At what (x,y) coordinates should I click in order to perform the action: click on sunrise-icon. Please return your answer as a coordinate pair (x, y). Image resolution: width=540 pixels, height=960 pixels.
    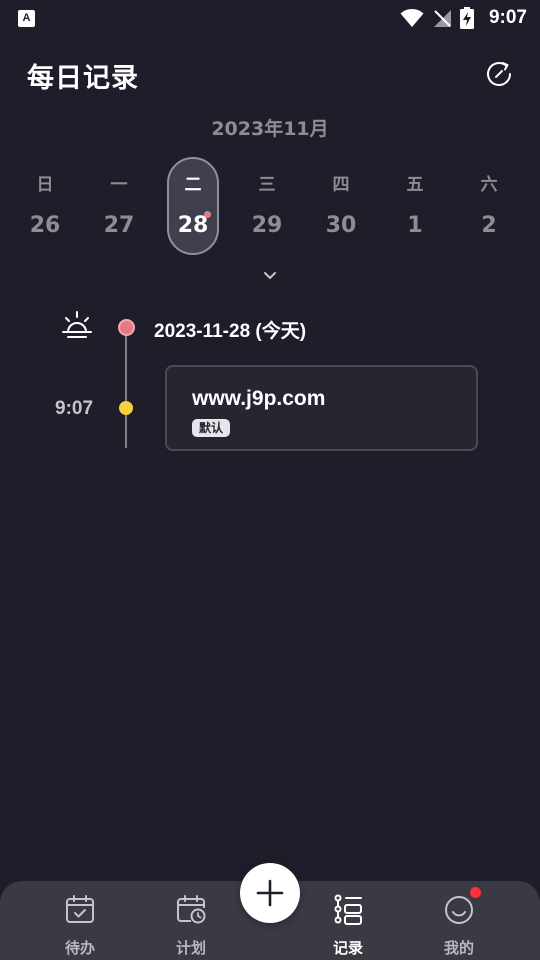
    Looking at the image, I should click on (77, 324).